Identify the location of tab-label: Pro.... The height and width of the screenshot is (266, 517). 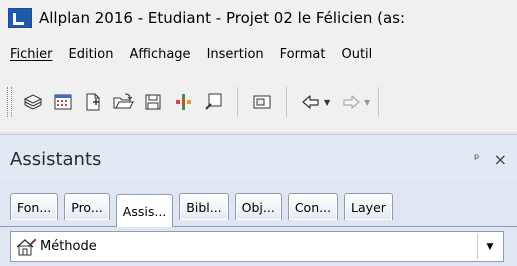
(87, 207).